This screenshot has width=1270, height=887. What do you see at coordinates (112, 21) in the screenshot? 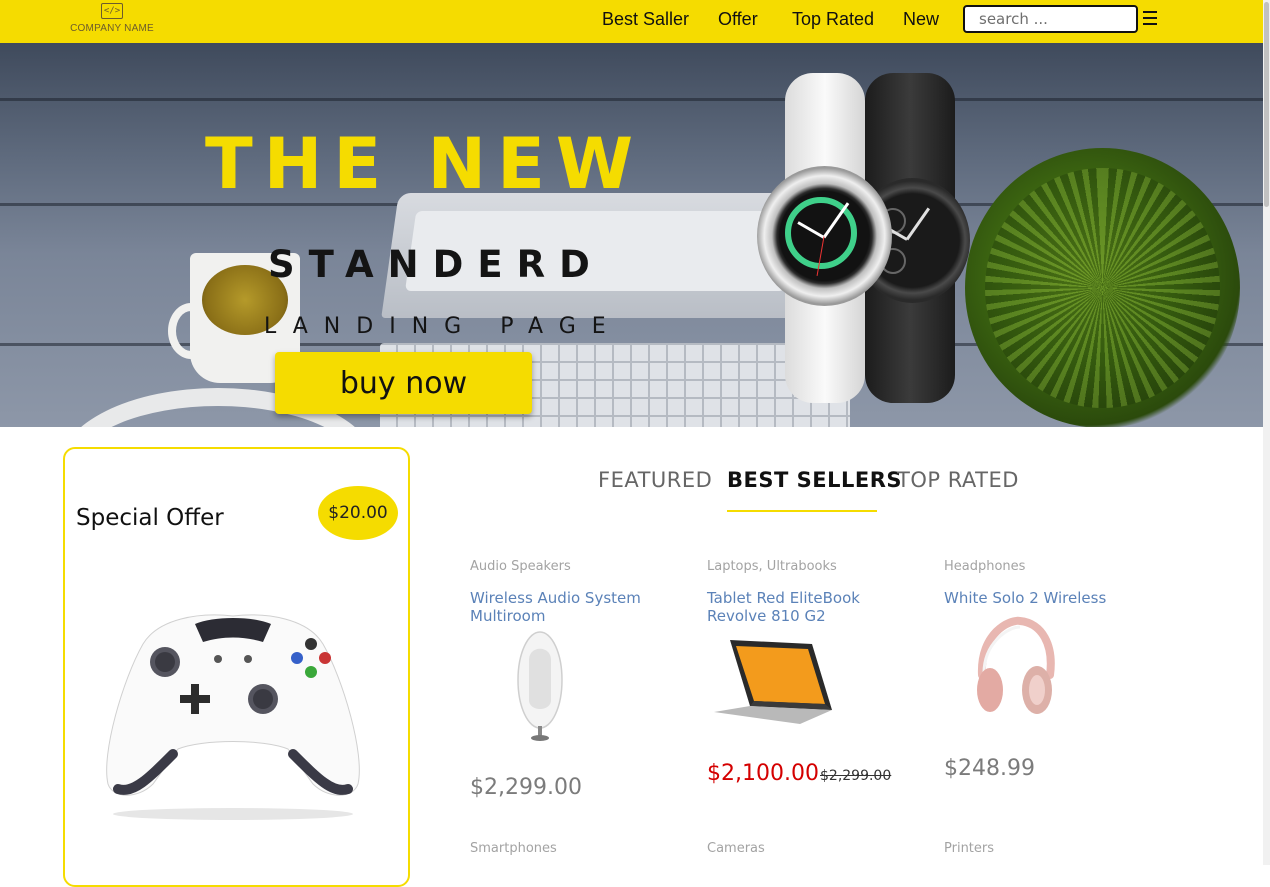
I see `company-logo: </> COMPANY NAME` at bounding box center [112, 21].